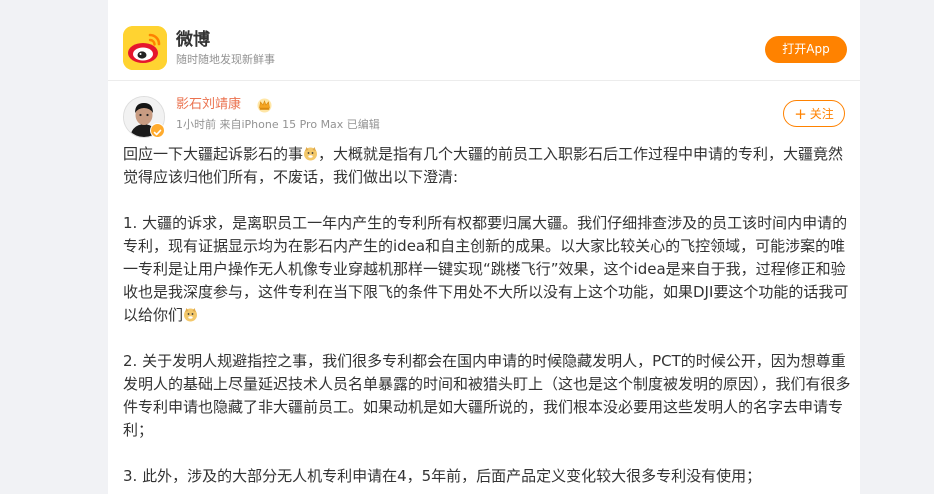 The image size is (934, 494). Describe the element at coordinates (806, 49) in the screenshot. I see `open-app-button: 打开App` at that location.